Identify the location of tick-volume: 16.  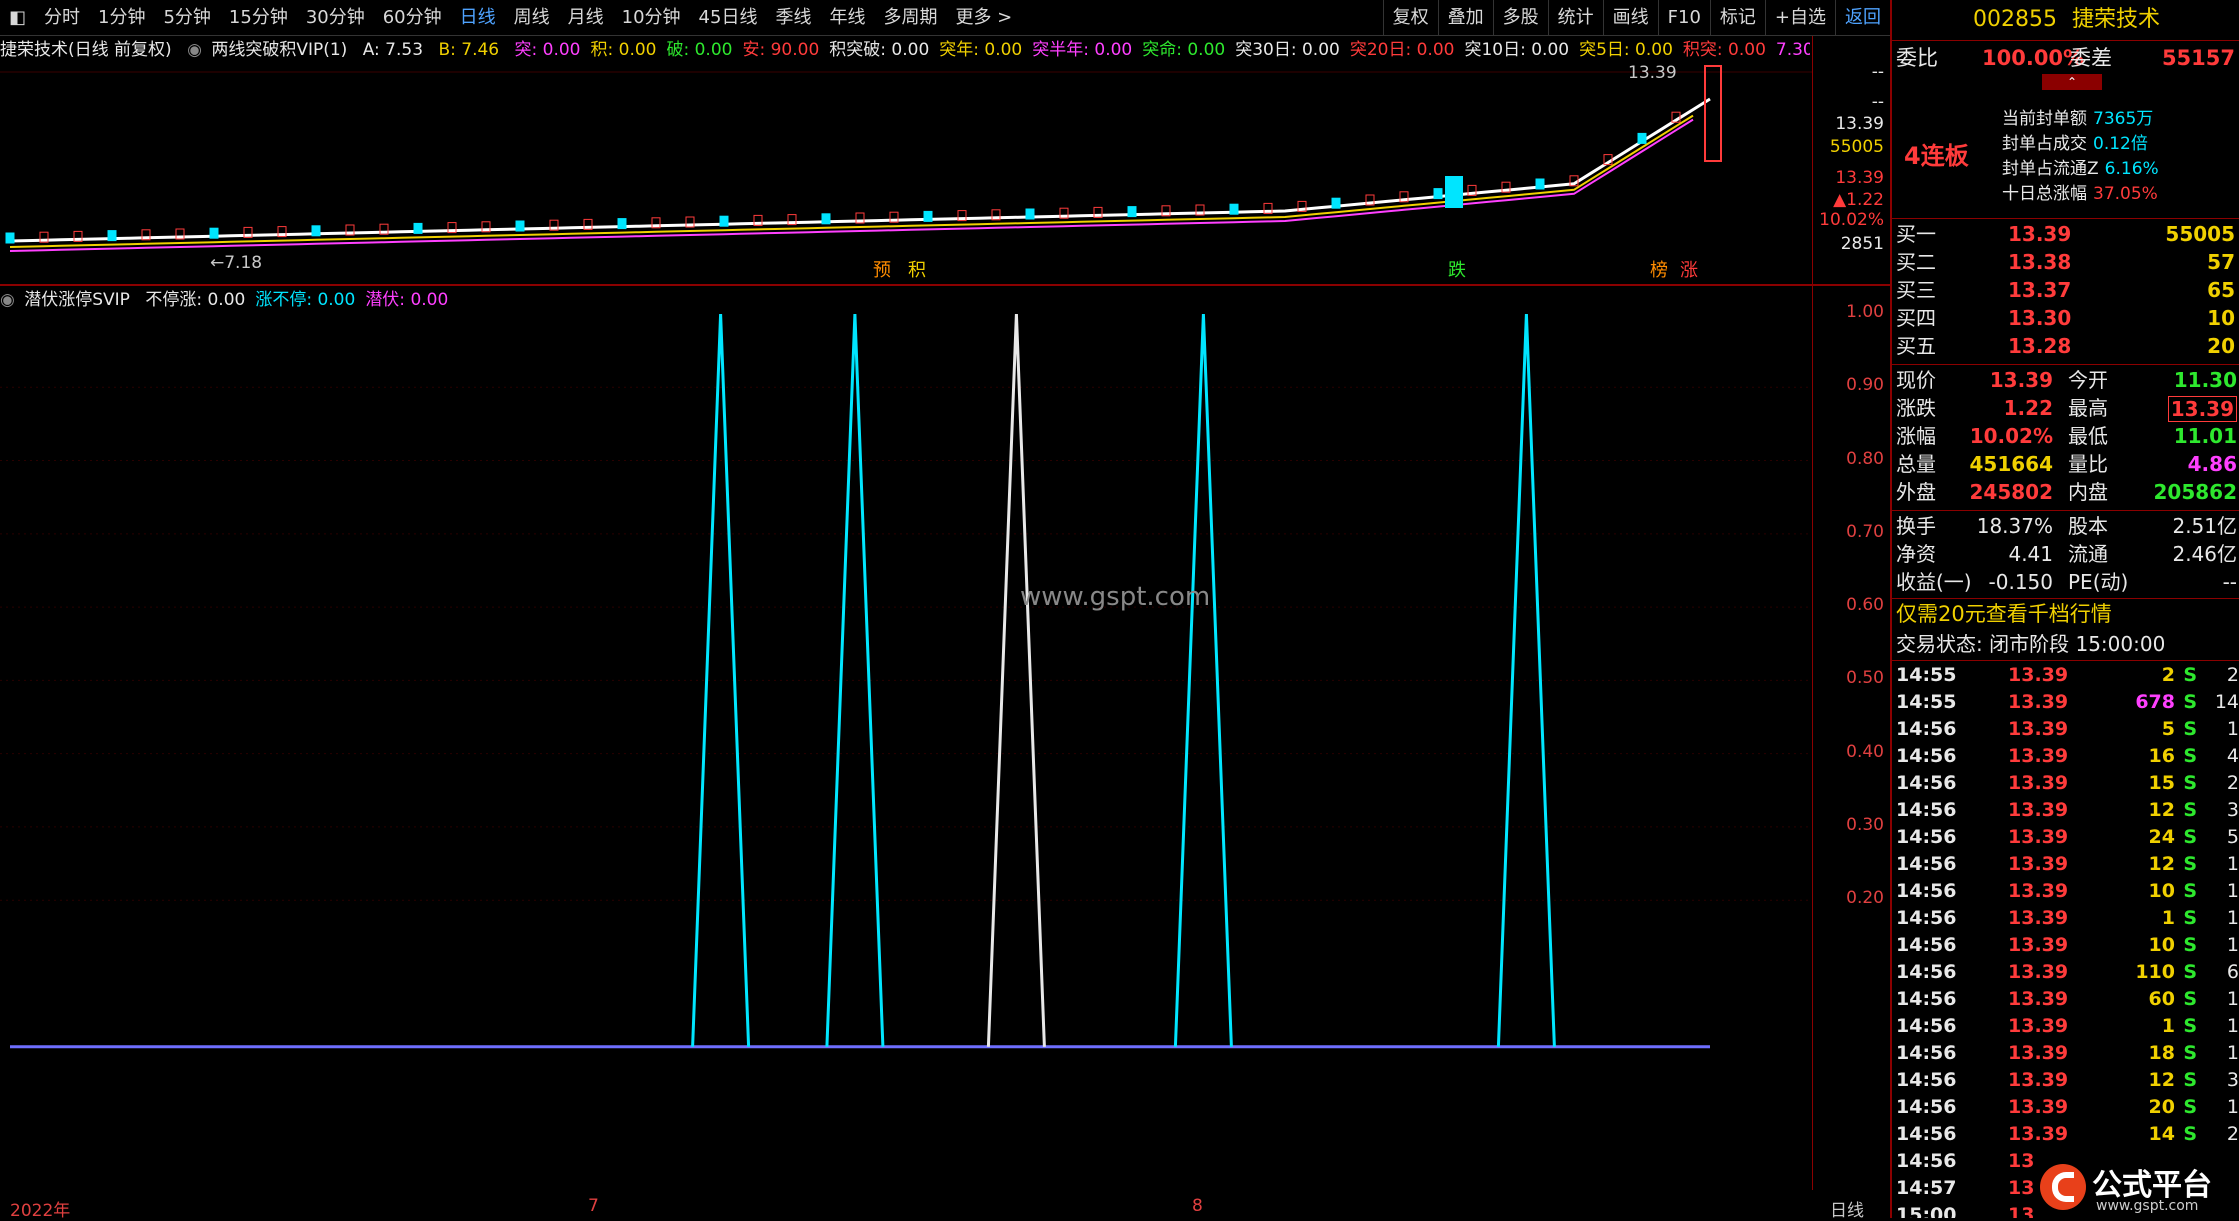
(2161, 756).